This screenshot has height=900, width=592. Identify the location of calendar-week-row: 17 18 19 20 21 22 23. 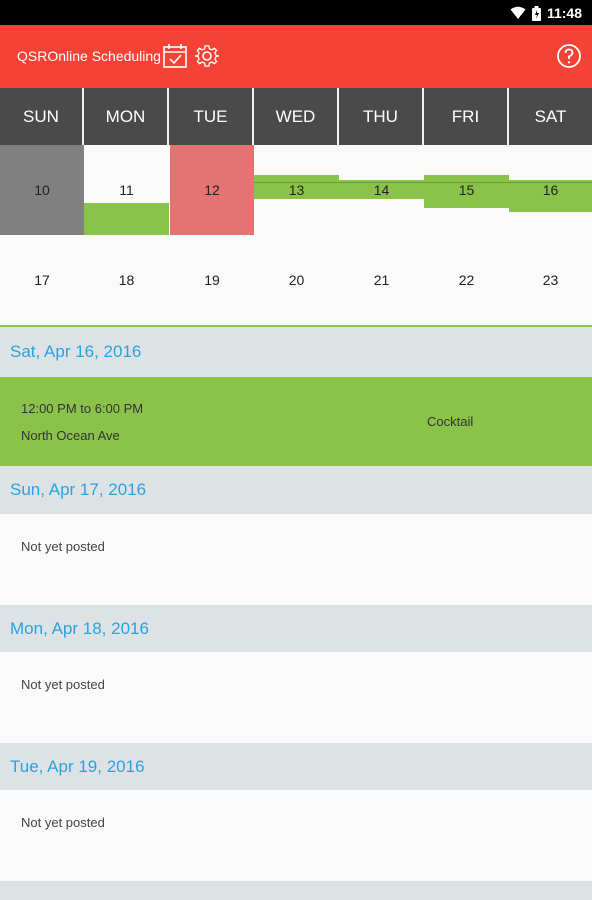
(296, 280).